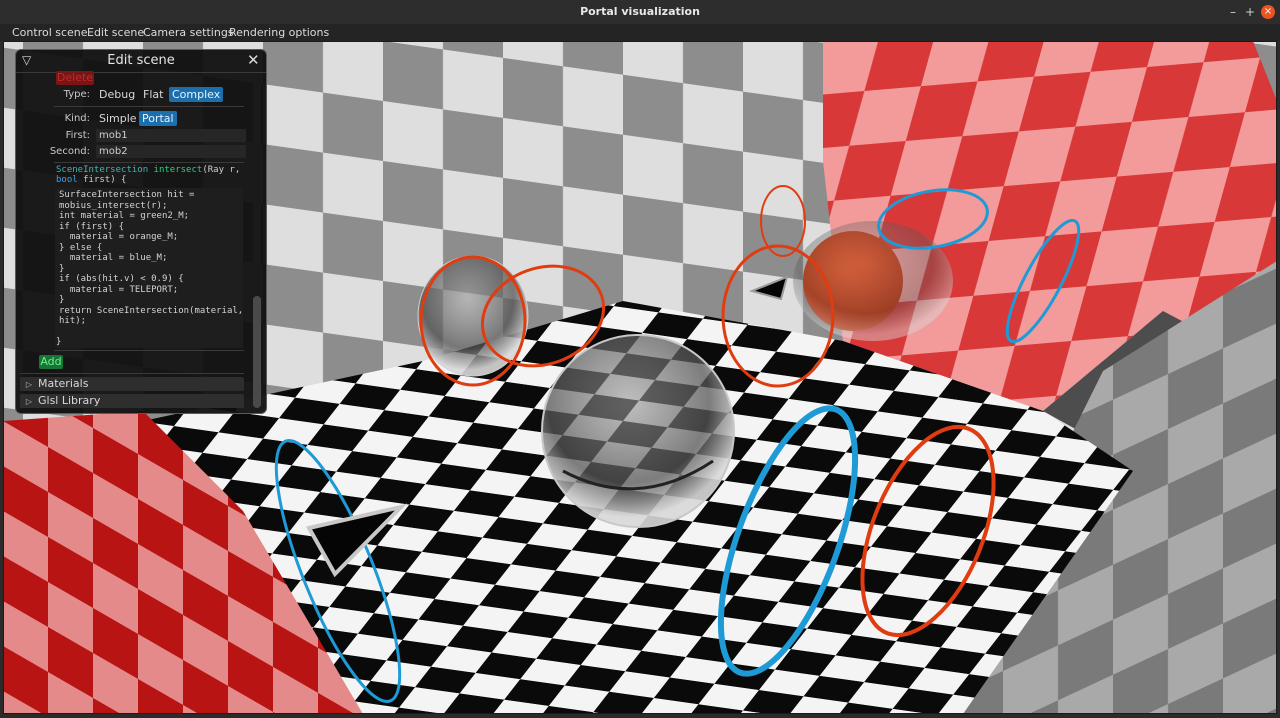 The image size is (1280, 718). I want to click on section-materials: ▷ Materials, so click(132, 384).